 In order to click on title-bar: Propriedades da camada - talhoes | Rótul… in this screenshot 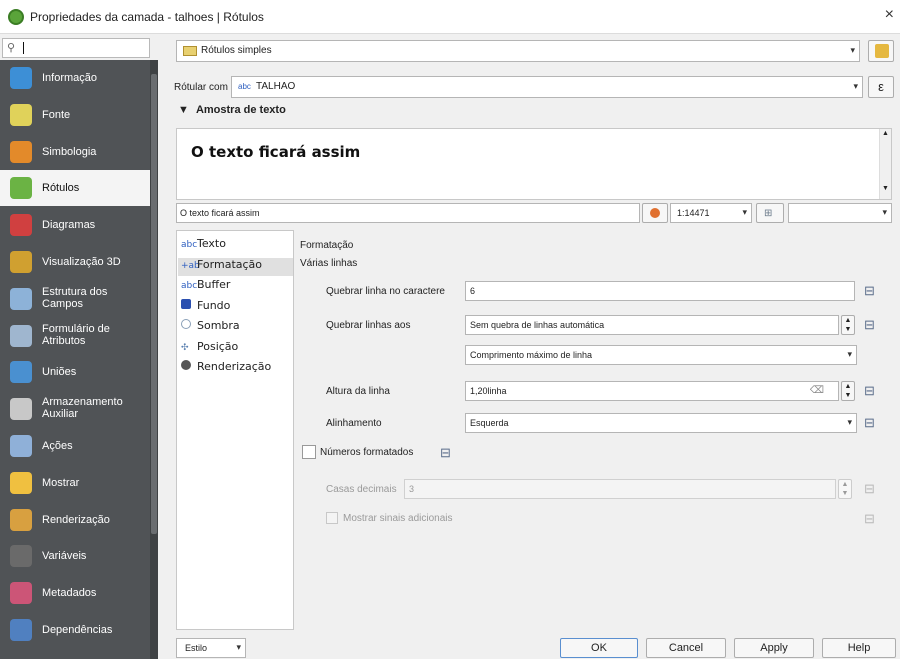, I will do `click(450, 17)`.